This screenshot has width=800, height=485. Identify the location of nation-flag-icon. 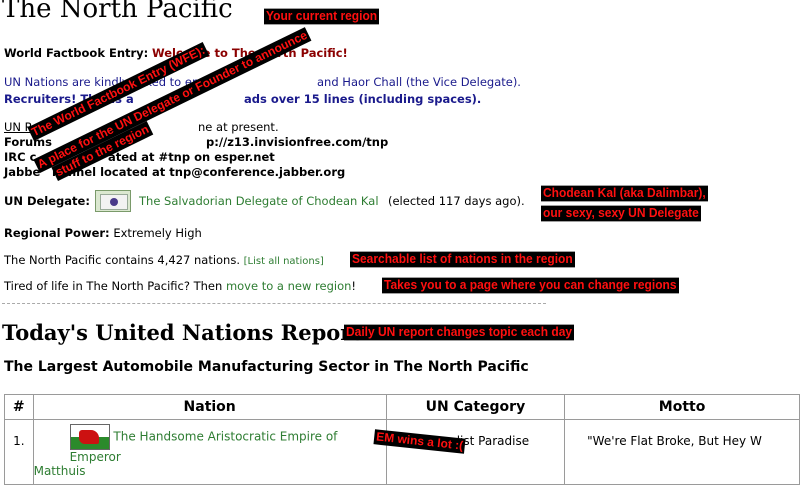
(89, 437).